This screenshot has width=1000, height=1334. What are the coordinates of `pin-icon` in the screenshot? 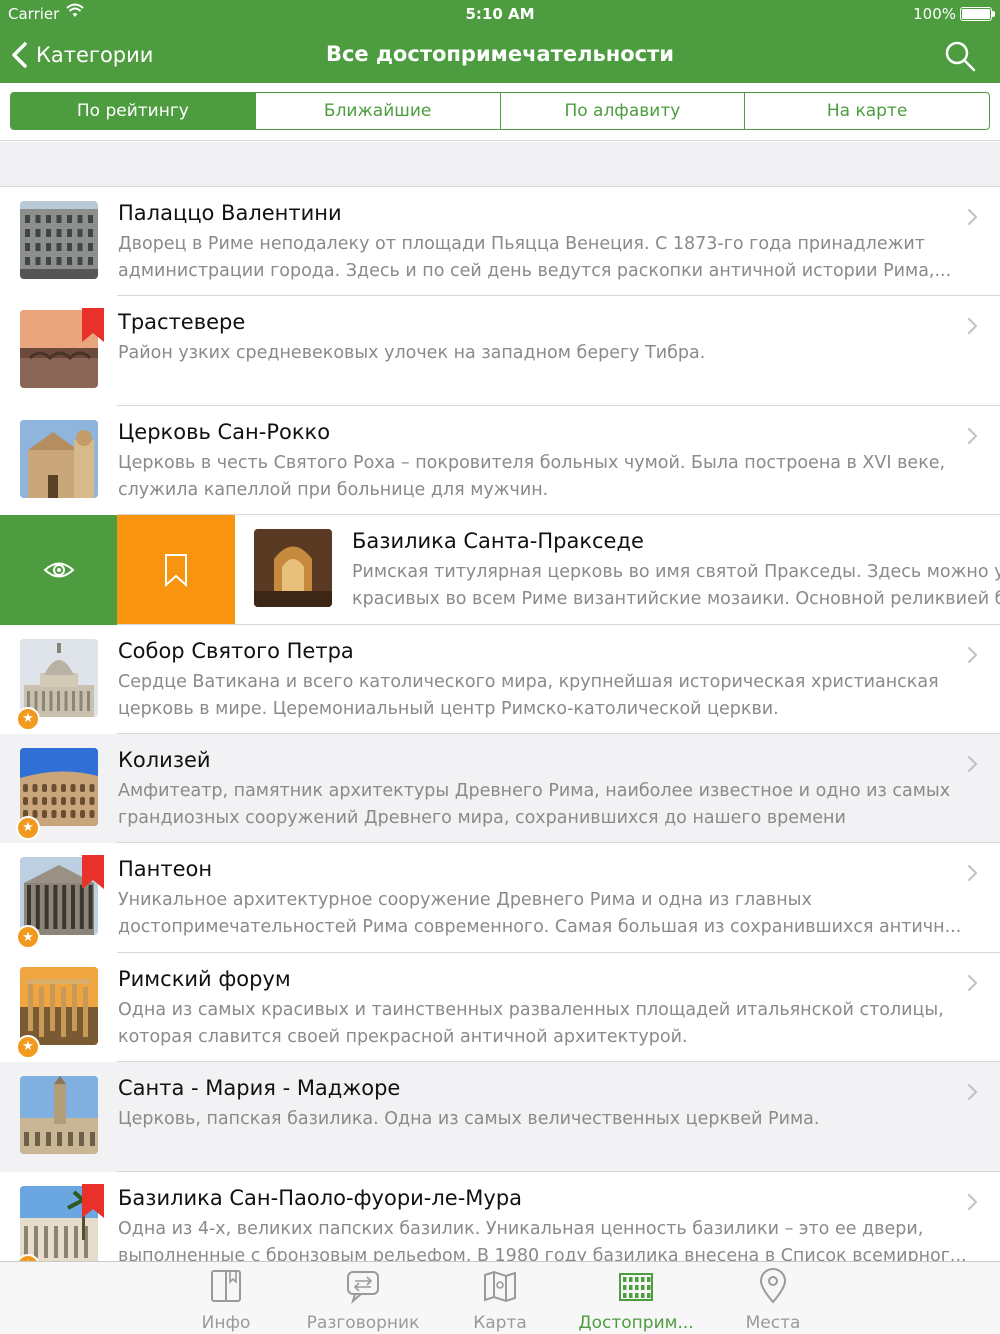 It's located at (773, 1290).